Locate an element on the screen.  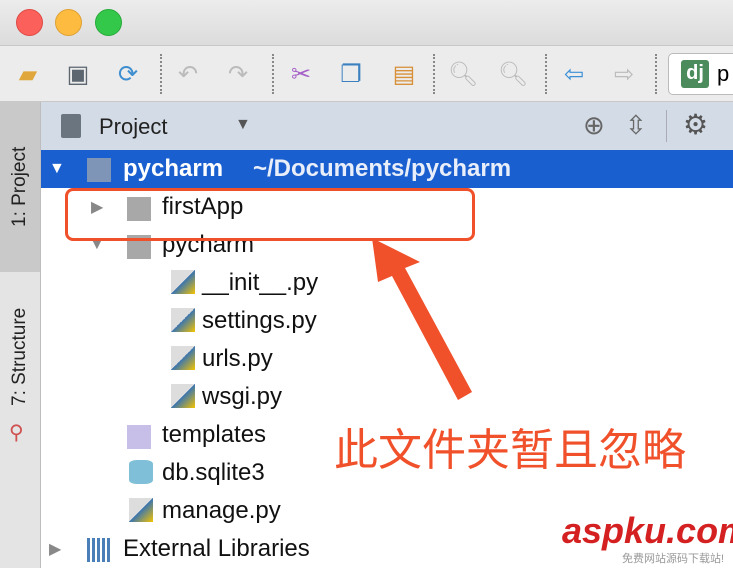
watermark: aspku.com 免费网站源码下载站! is located at coordinates (647, 538).